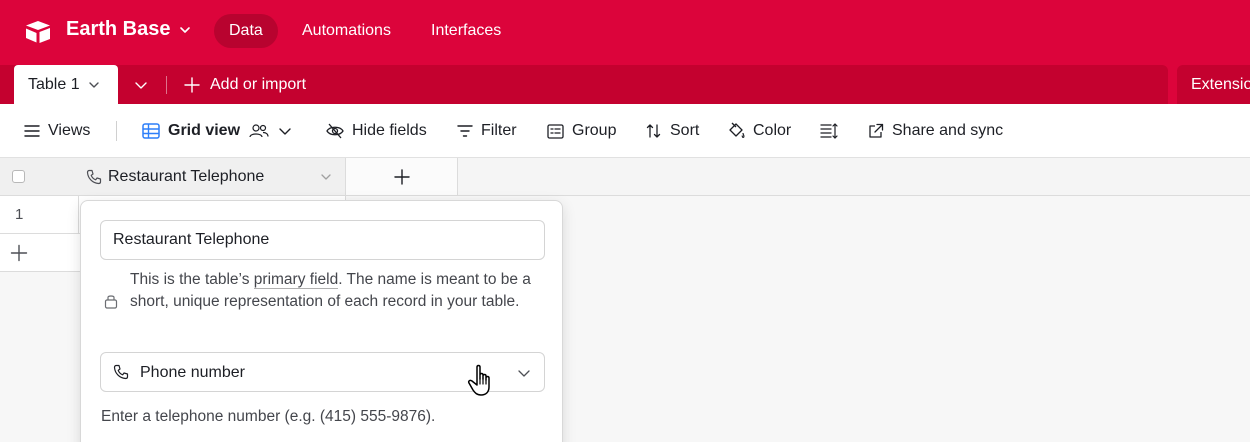 Image resolution: width=1250 pixels, height=442 pixels. I want to click on grid-header: Restaurant Telephone, so click(625, 177).